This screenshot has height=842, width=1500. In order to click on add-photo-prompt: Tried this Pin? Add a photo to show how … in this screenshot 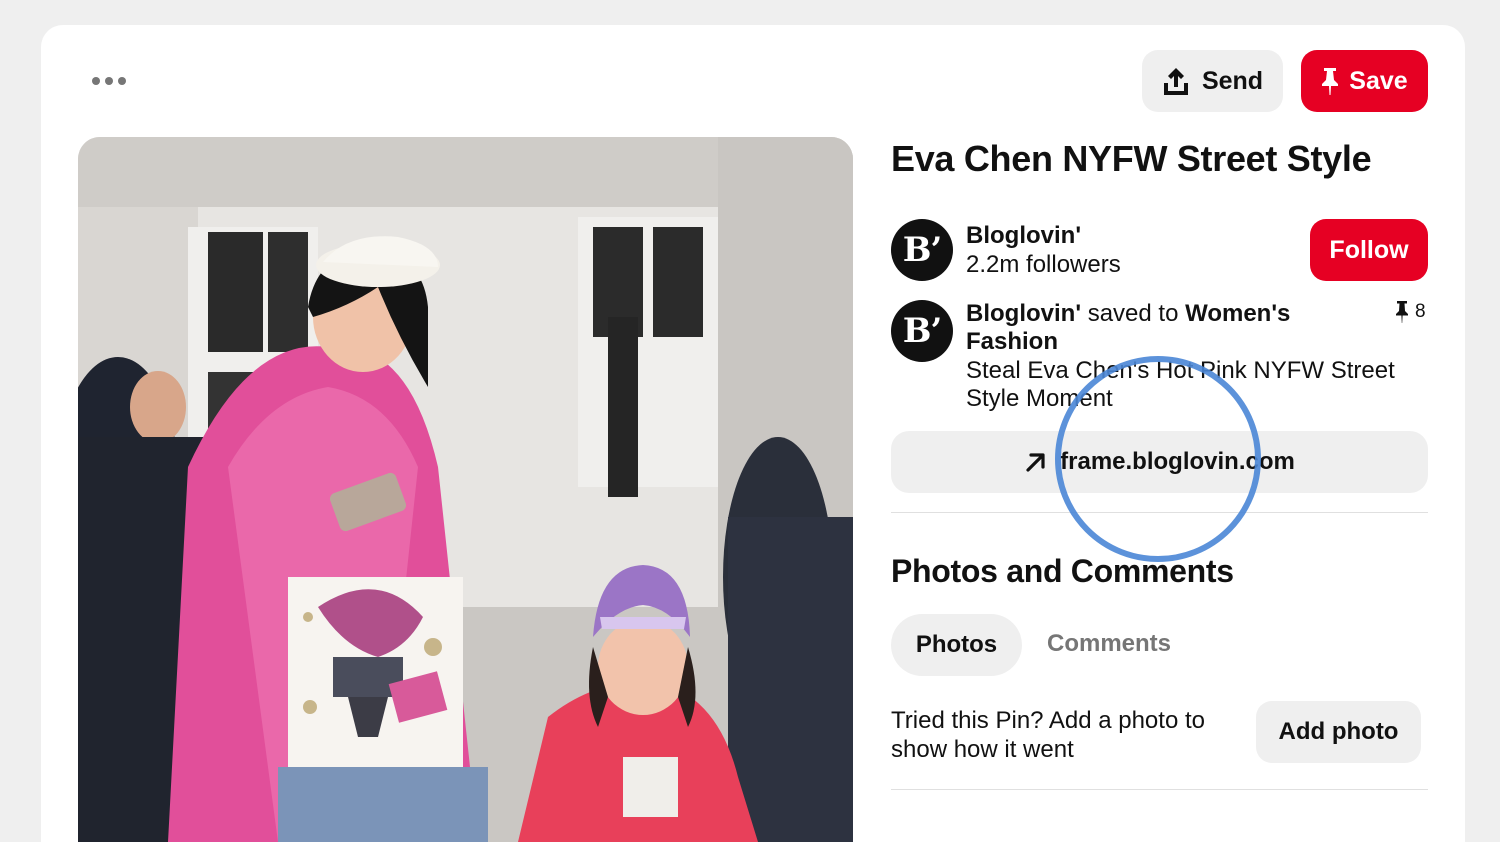, I will do `click(1048, 735)`.